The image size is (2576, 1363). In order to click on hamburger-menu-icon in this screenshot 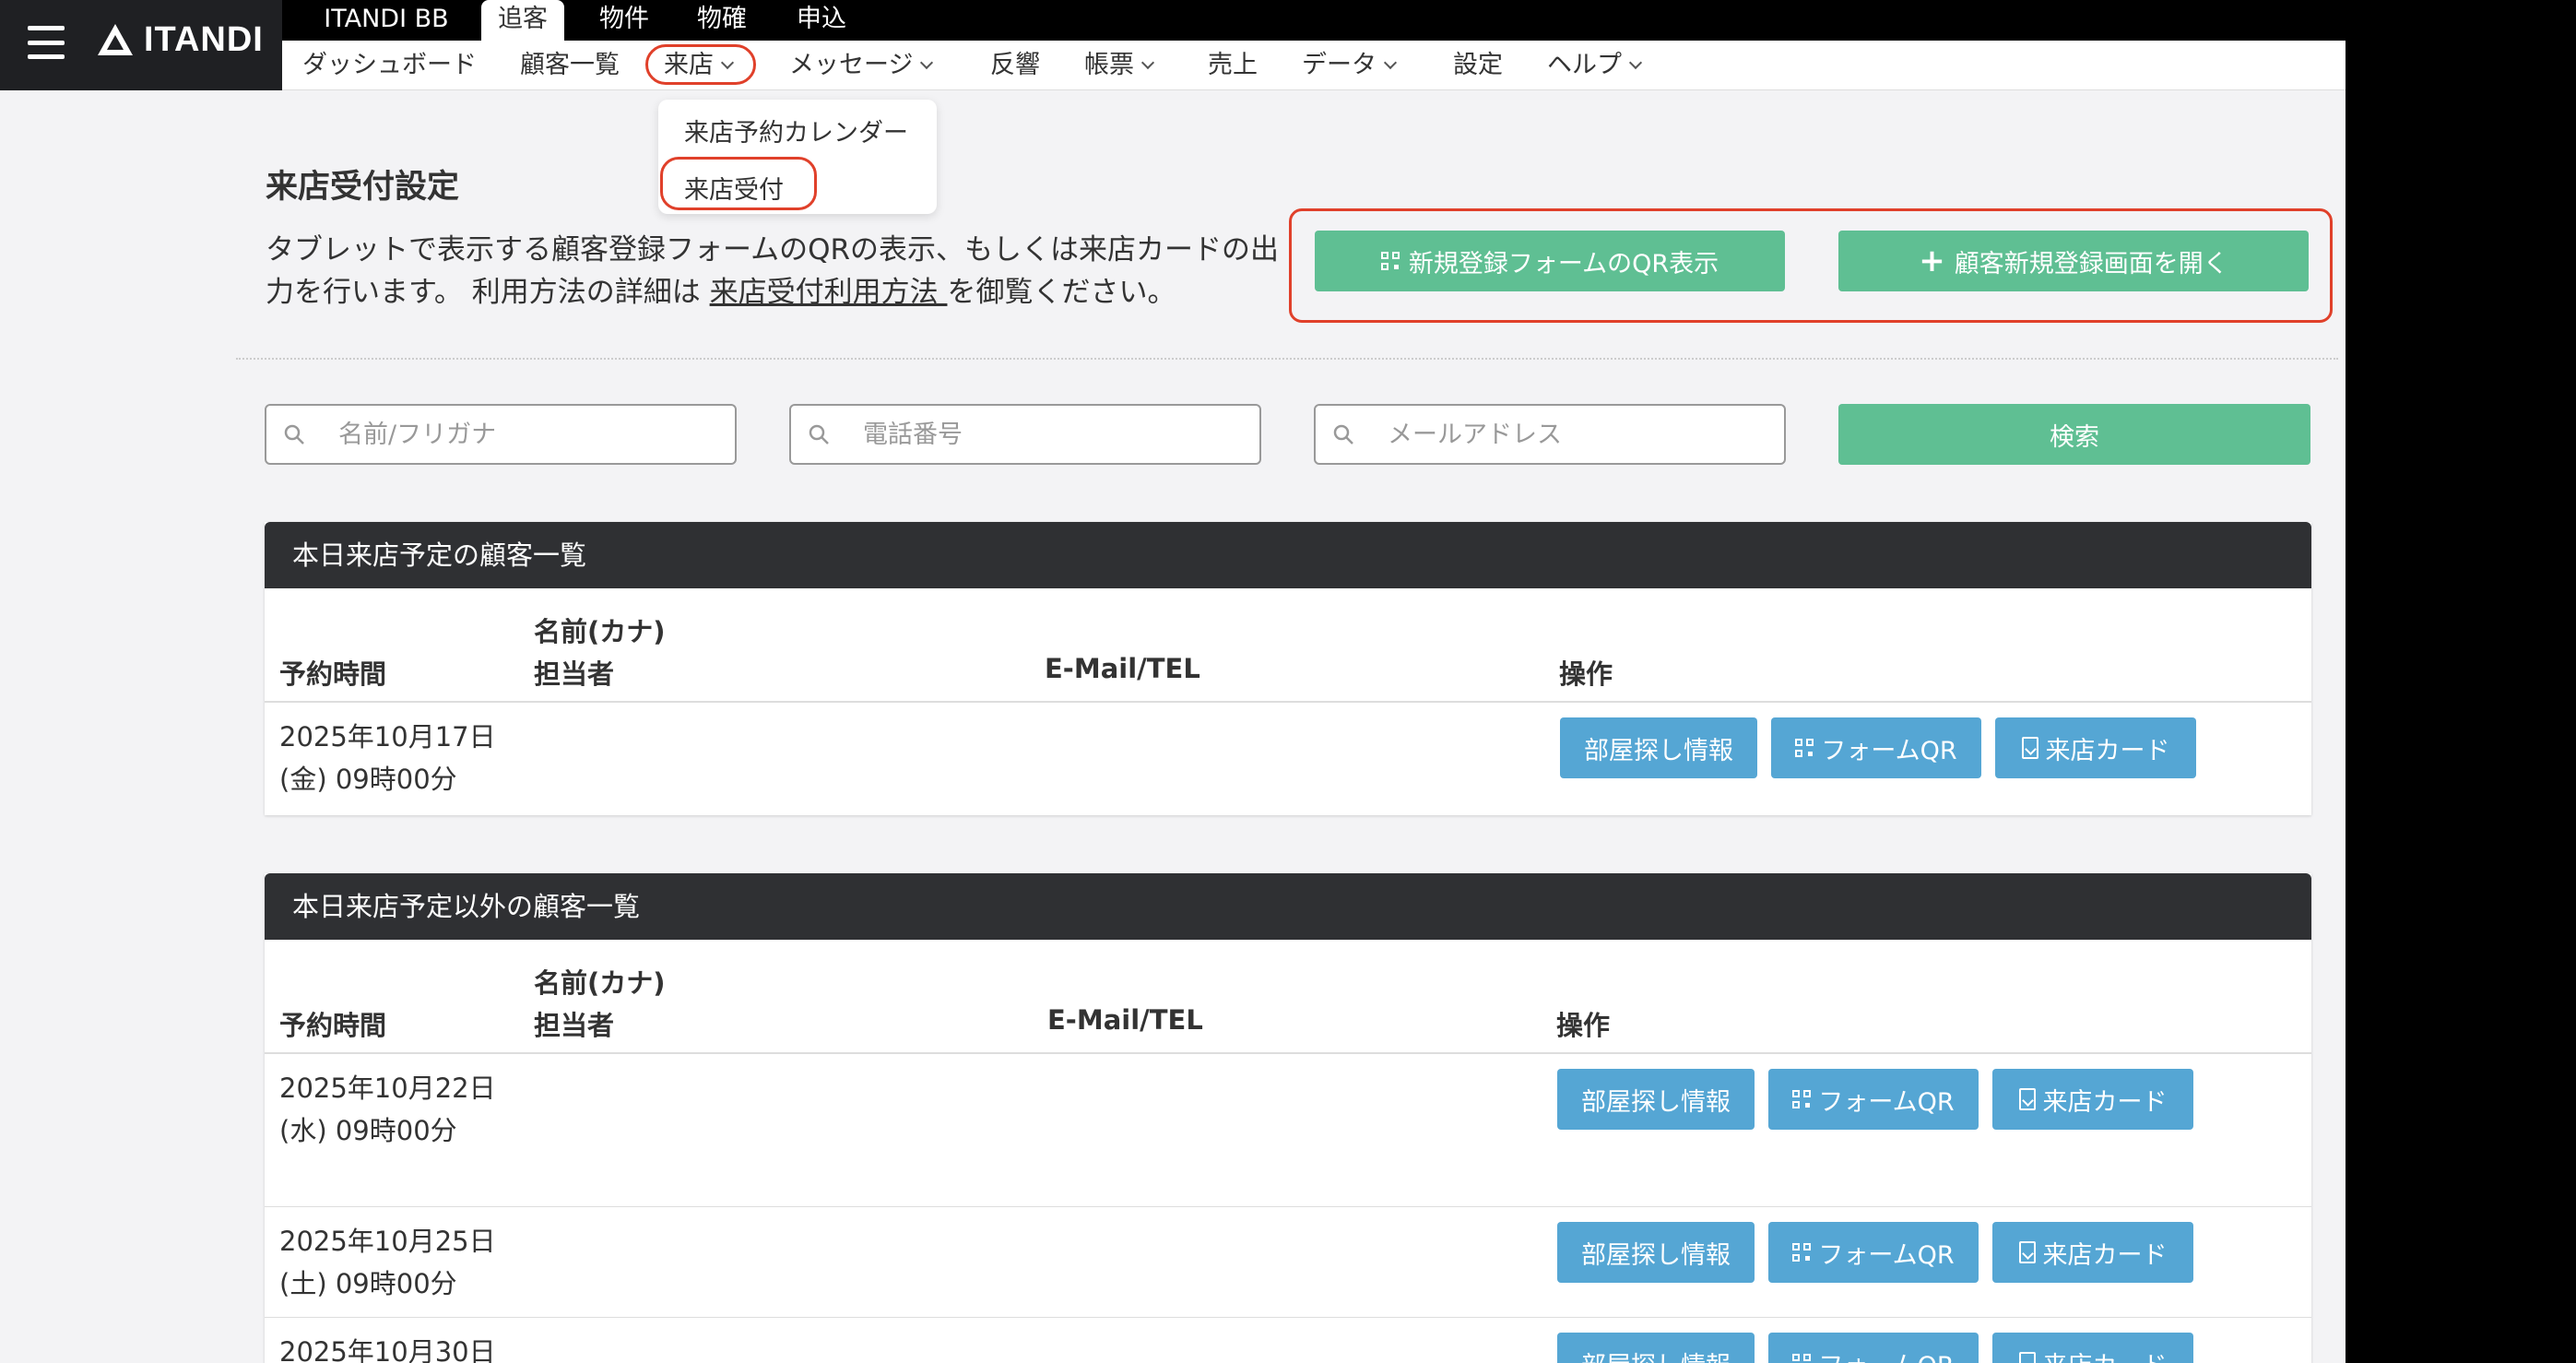, I will do `click(46, 42)`.